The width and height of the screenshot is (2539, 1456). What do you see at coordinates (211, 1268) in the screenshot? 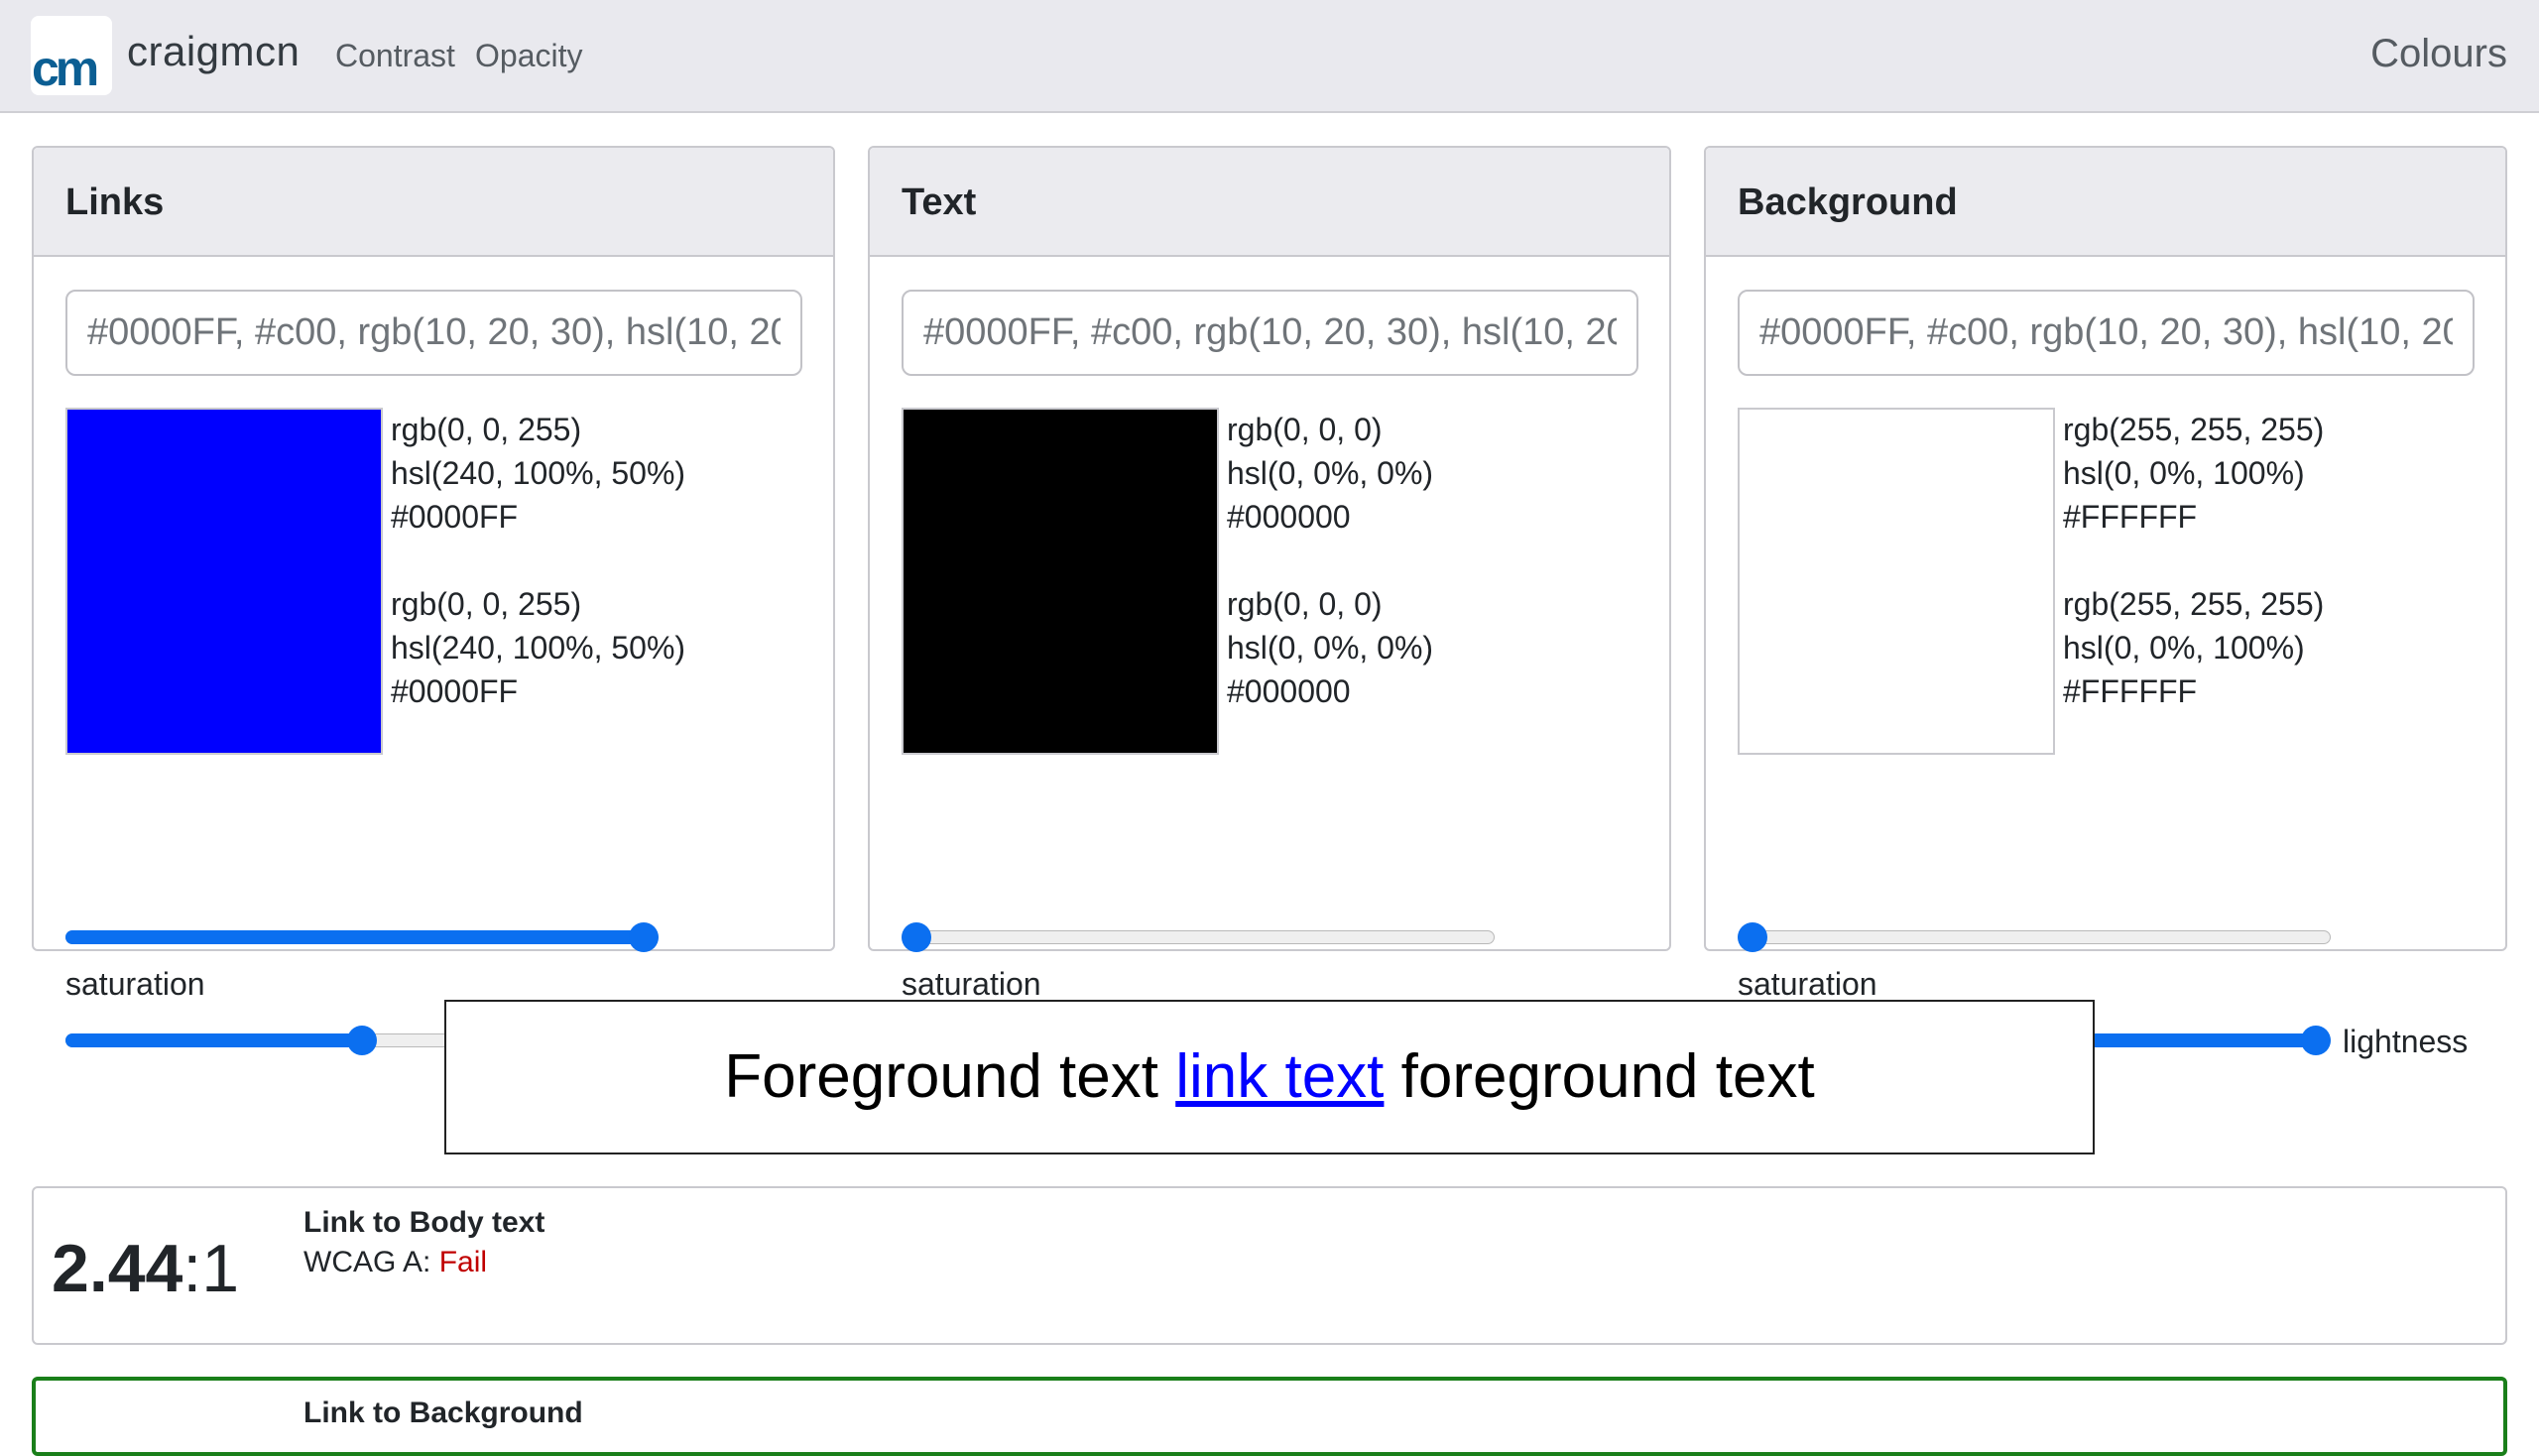
I see `ratio-suffix: :1` at bounding box center [211, 1268].